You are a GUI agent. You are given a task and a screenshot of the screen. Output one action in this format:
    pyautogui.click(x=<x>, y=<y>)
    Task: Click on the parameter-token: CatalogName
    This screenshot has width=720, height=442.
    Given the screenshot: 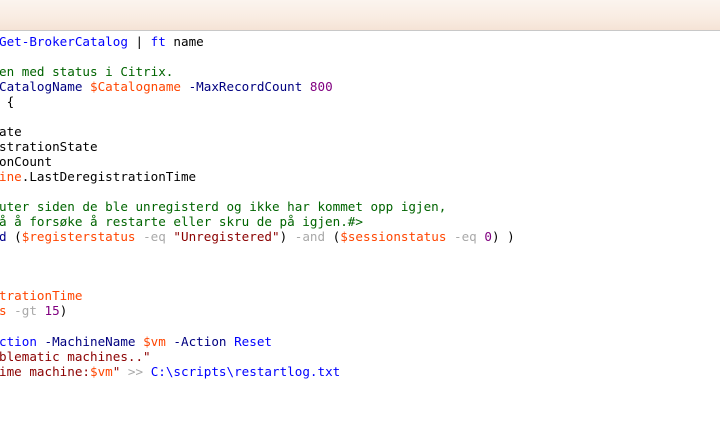 What is the action you would take?
    pyautogui.click(x=45, y=86)
    